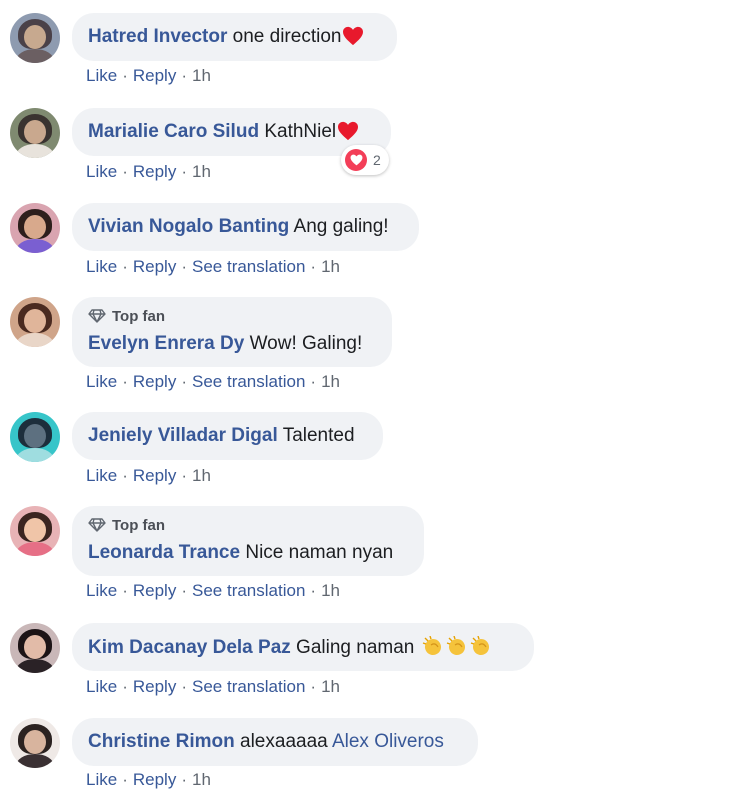 This screenshot has width=750, height=800. What do you see at coordinates (356, 160) in the screenshot?
I see `love-reaction-icon` at bounding box center [356, 160].